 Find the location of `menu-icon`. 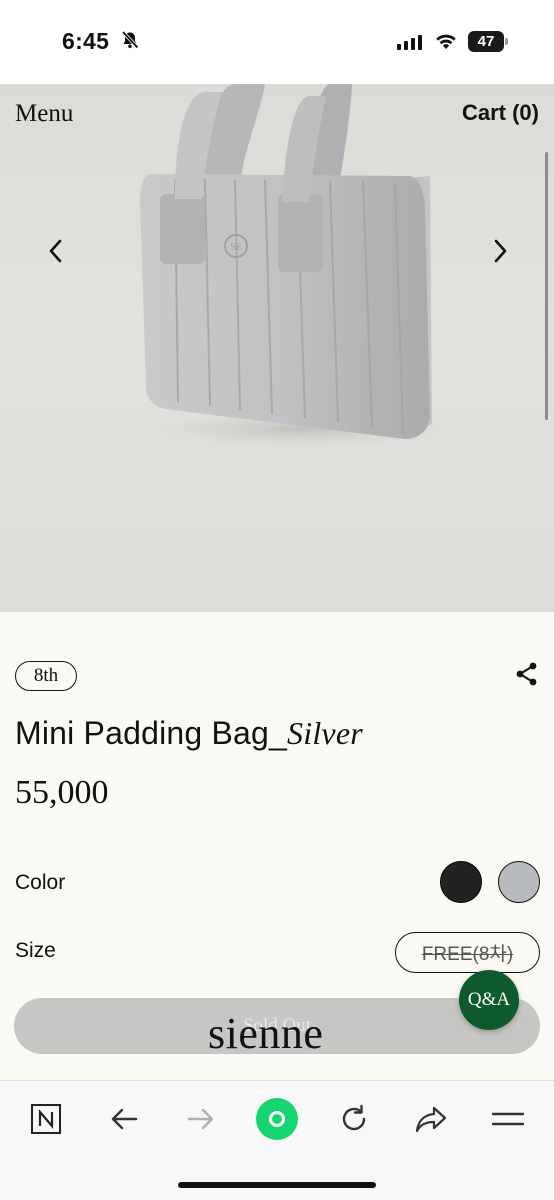

menu-icon is located at coordinates (508, 1119).